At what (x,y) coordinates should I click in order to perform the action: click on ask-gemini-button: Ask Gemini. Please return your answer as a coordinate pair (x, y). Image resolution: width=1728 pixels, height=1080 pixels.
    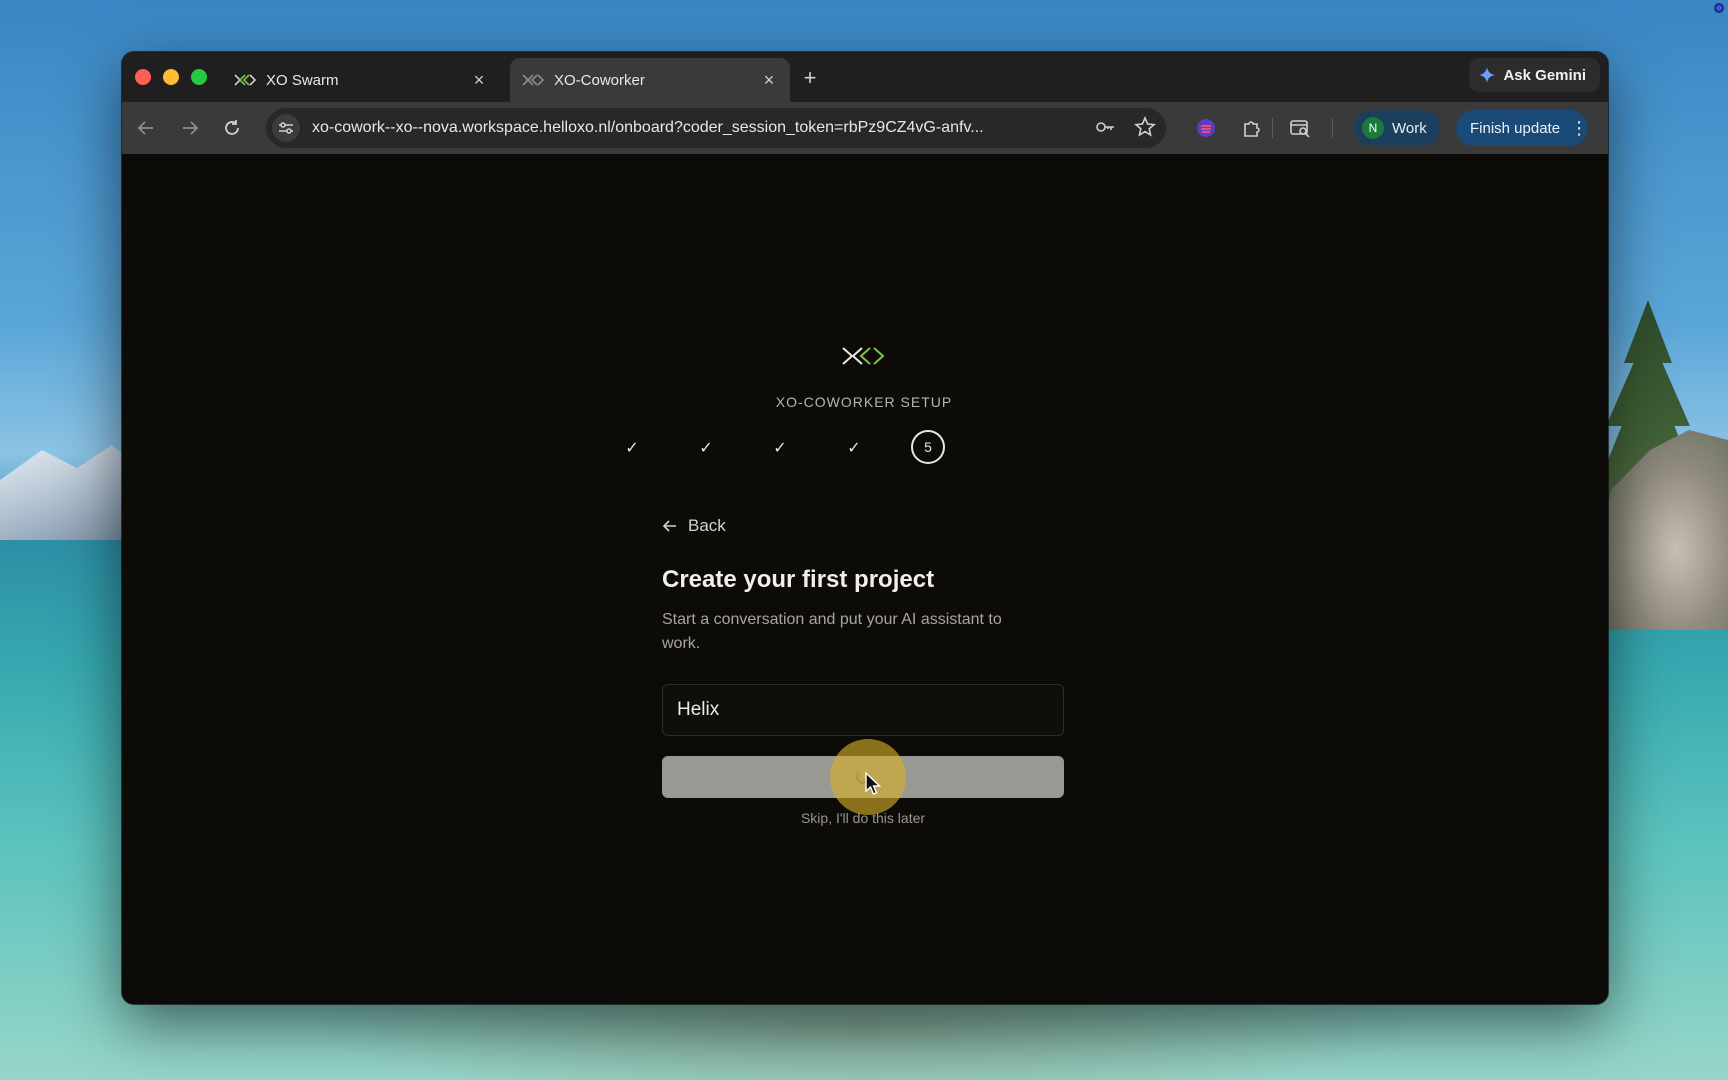
    Looking at the image, I should click on (1534, 75).